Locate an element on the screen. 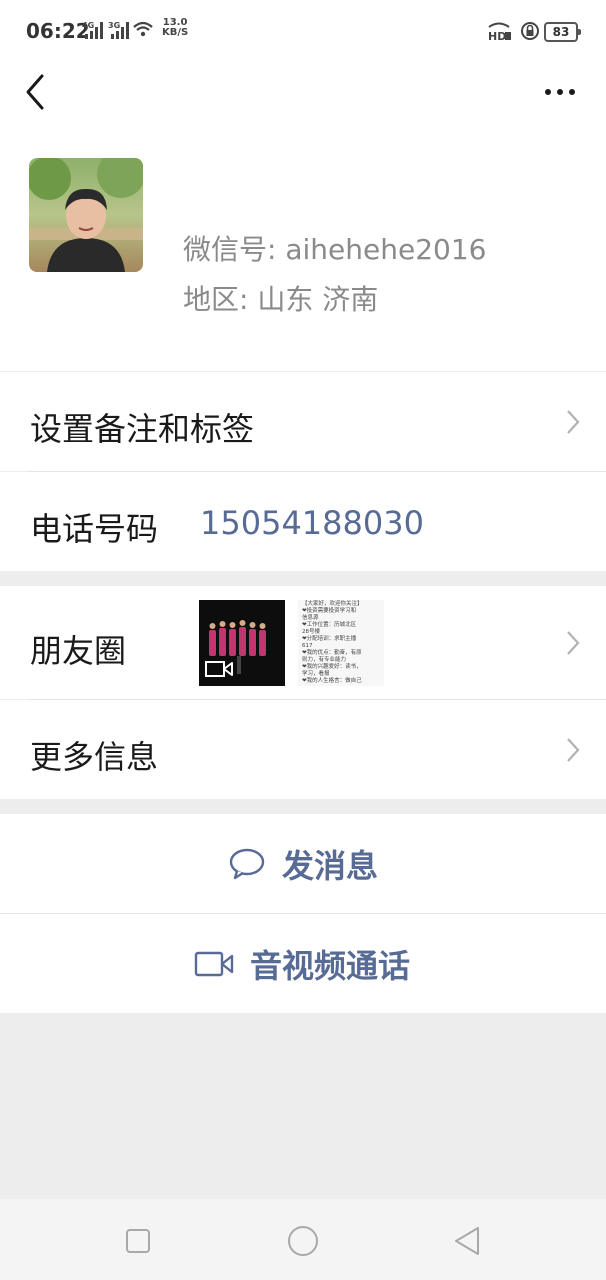  signal-icons: 4G 3G is located at coordinates (117, 30).